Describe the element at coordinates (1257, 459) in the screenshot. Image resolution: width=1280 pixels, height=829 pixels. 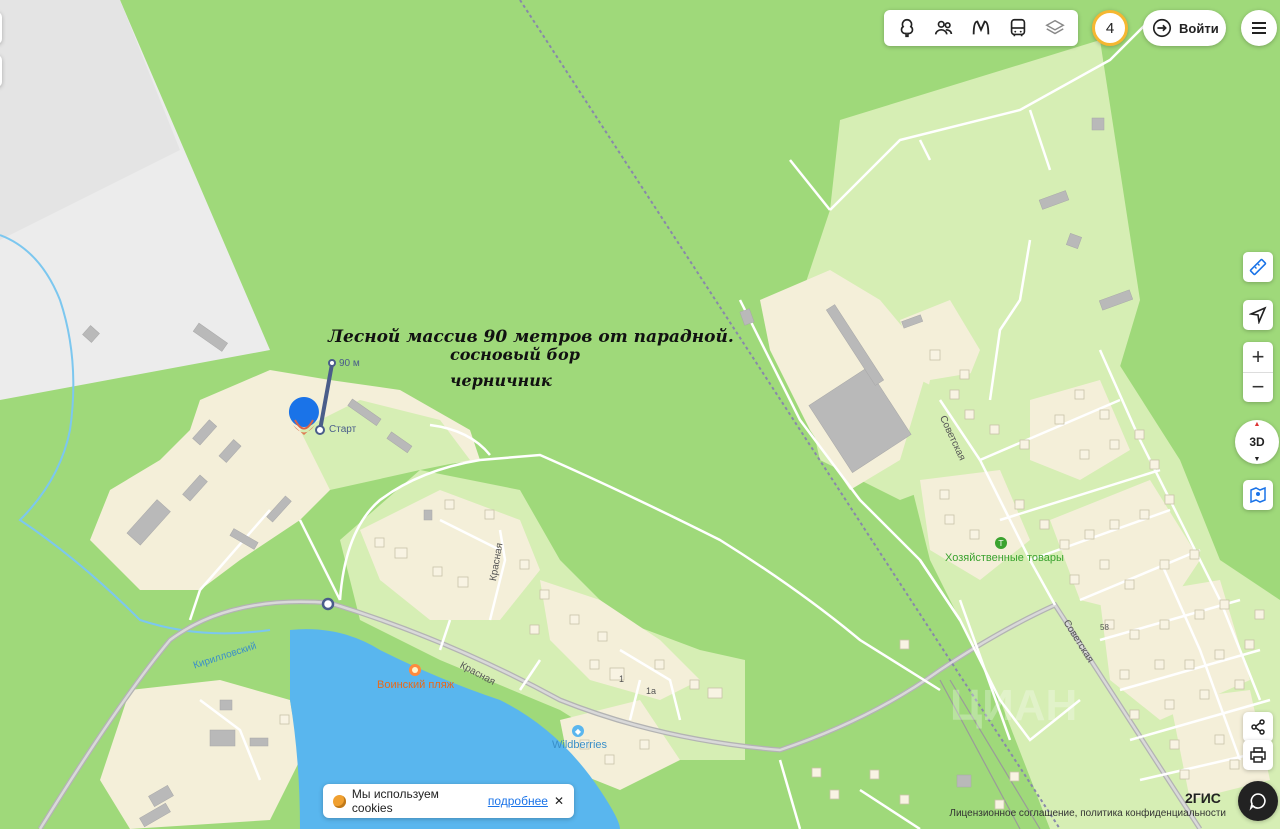
I see `compass-south-icon: ▼` at that location.